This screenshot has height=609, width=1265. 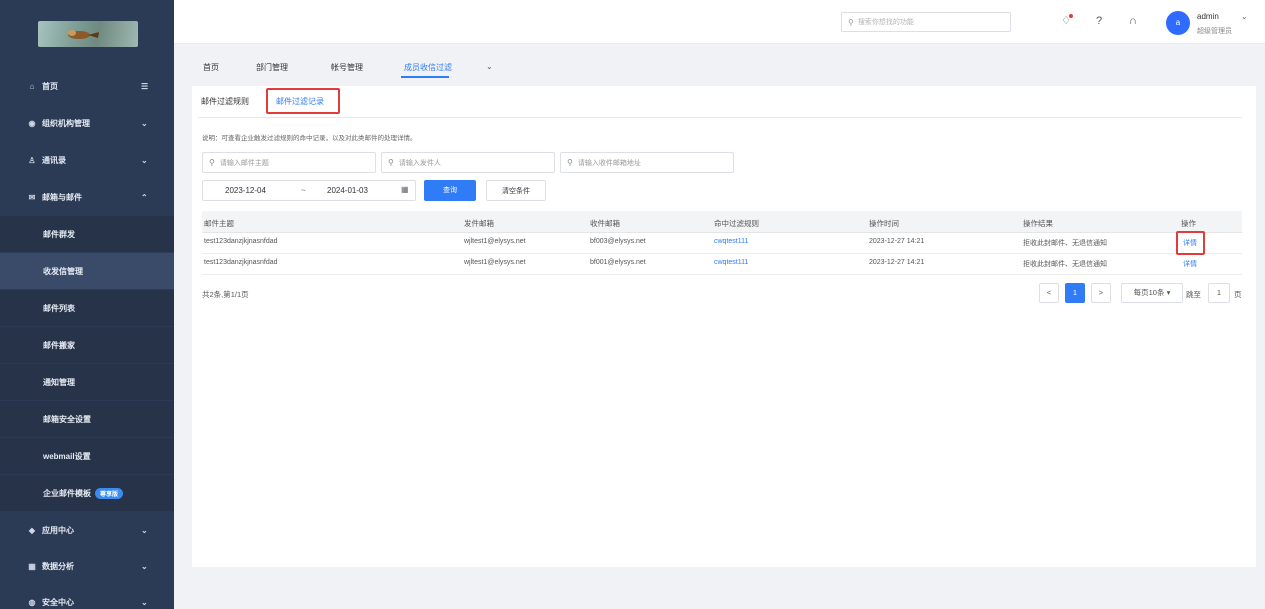 I want to click on function-search-input: ⚲ 搜索你想找的功能, so click(x=926, y=22).